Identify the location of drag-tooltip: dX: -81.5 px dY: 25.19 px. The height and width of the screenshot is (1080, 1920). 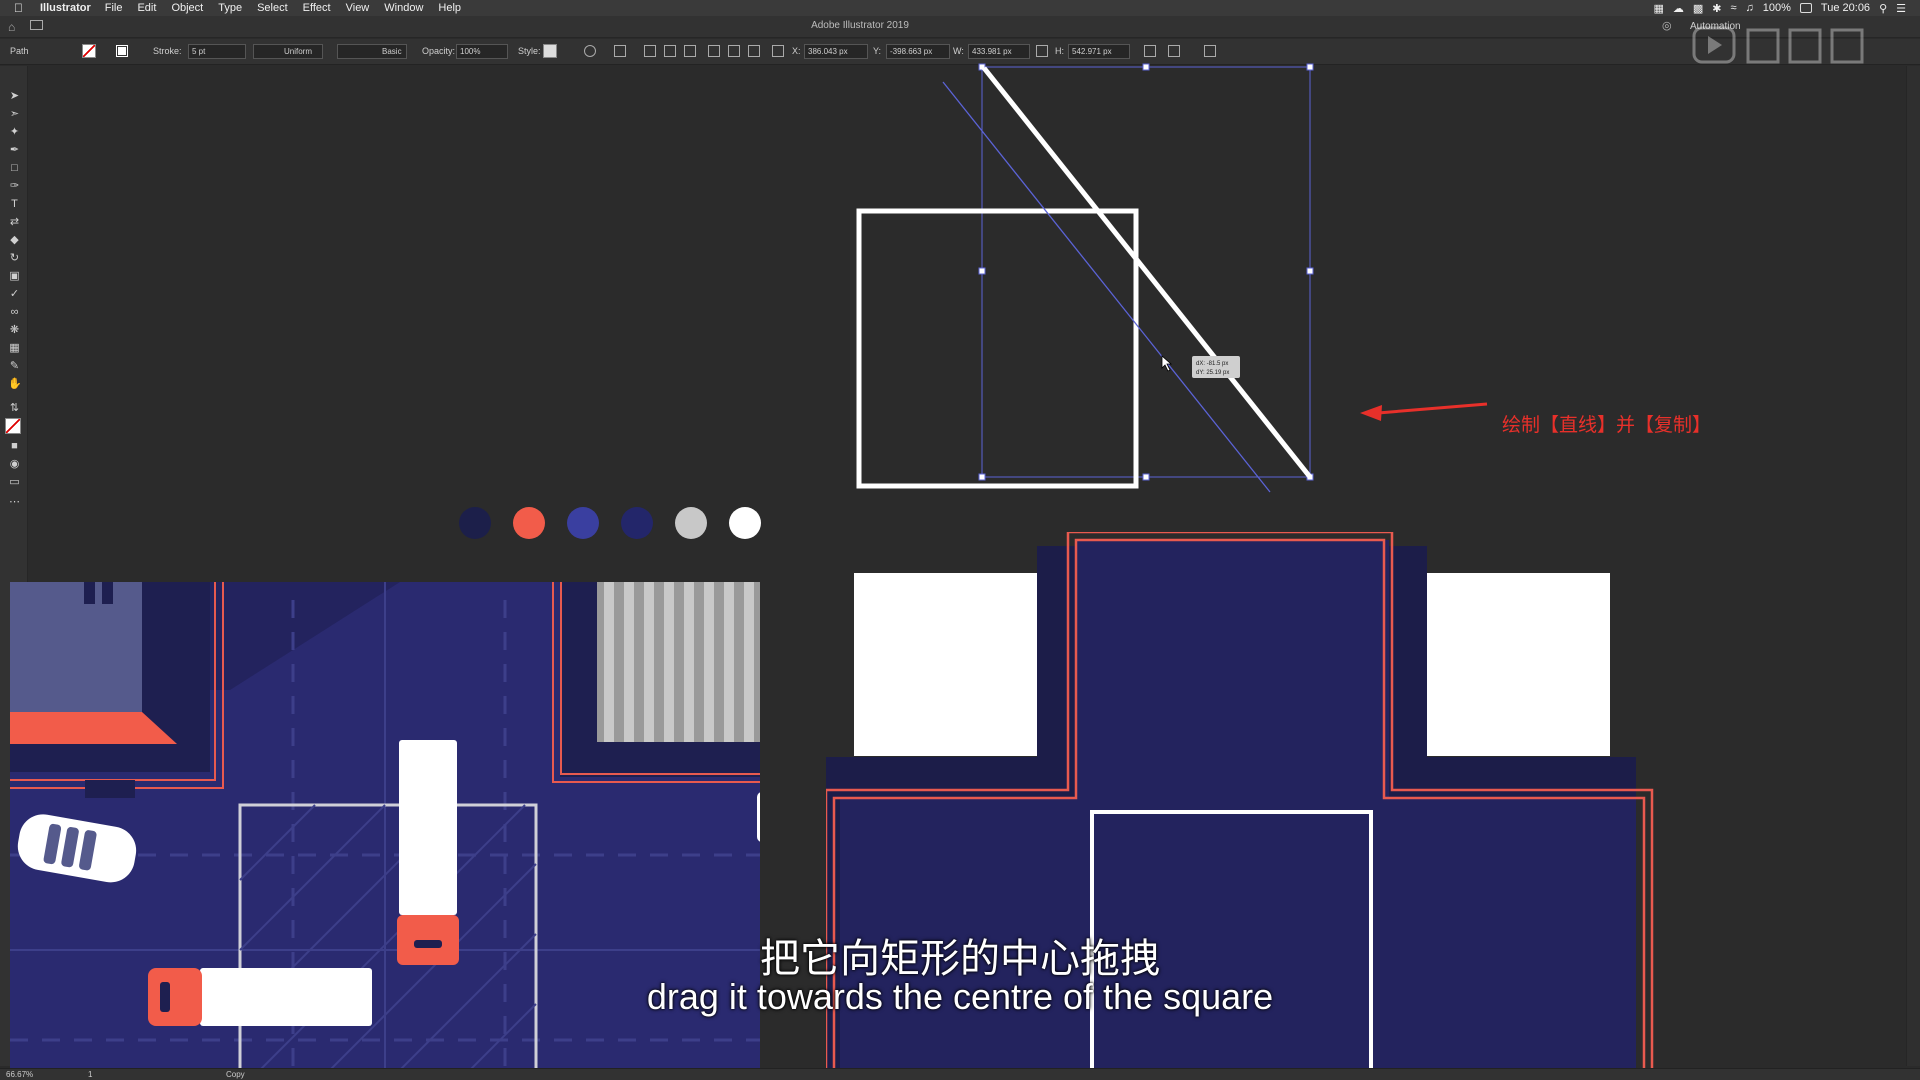
(1216, 367).